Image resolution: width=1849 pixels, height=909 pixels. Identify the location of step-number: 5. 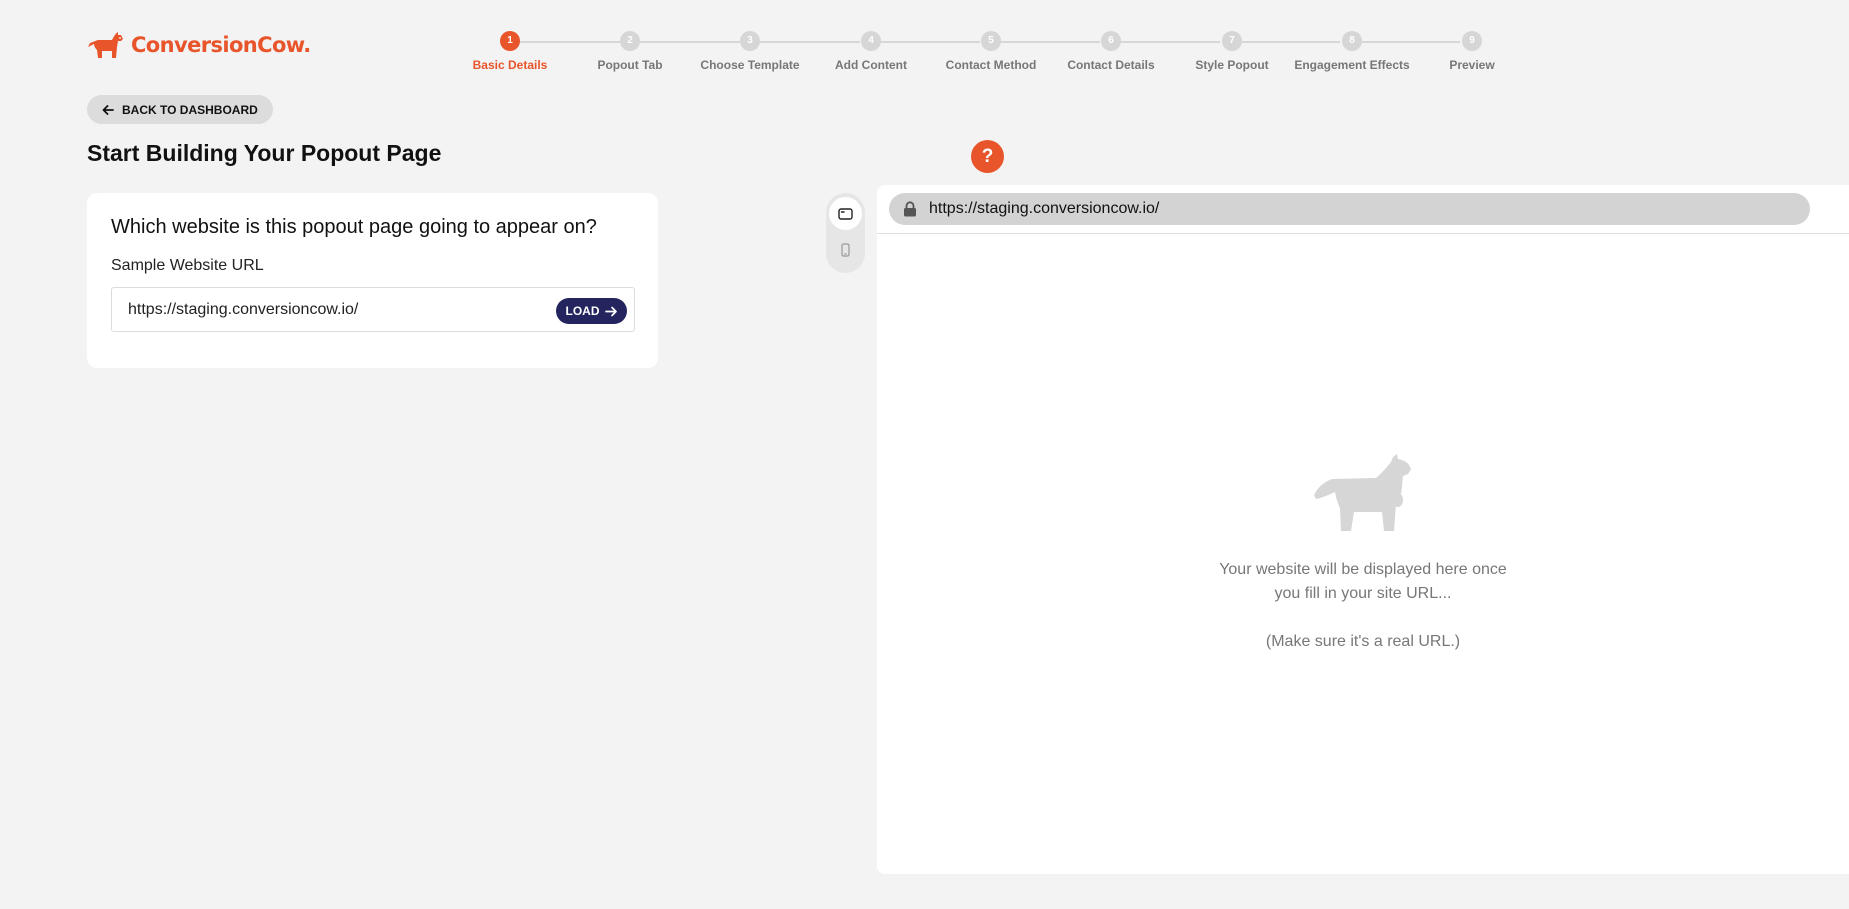
(991, 41).